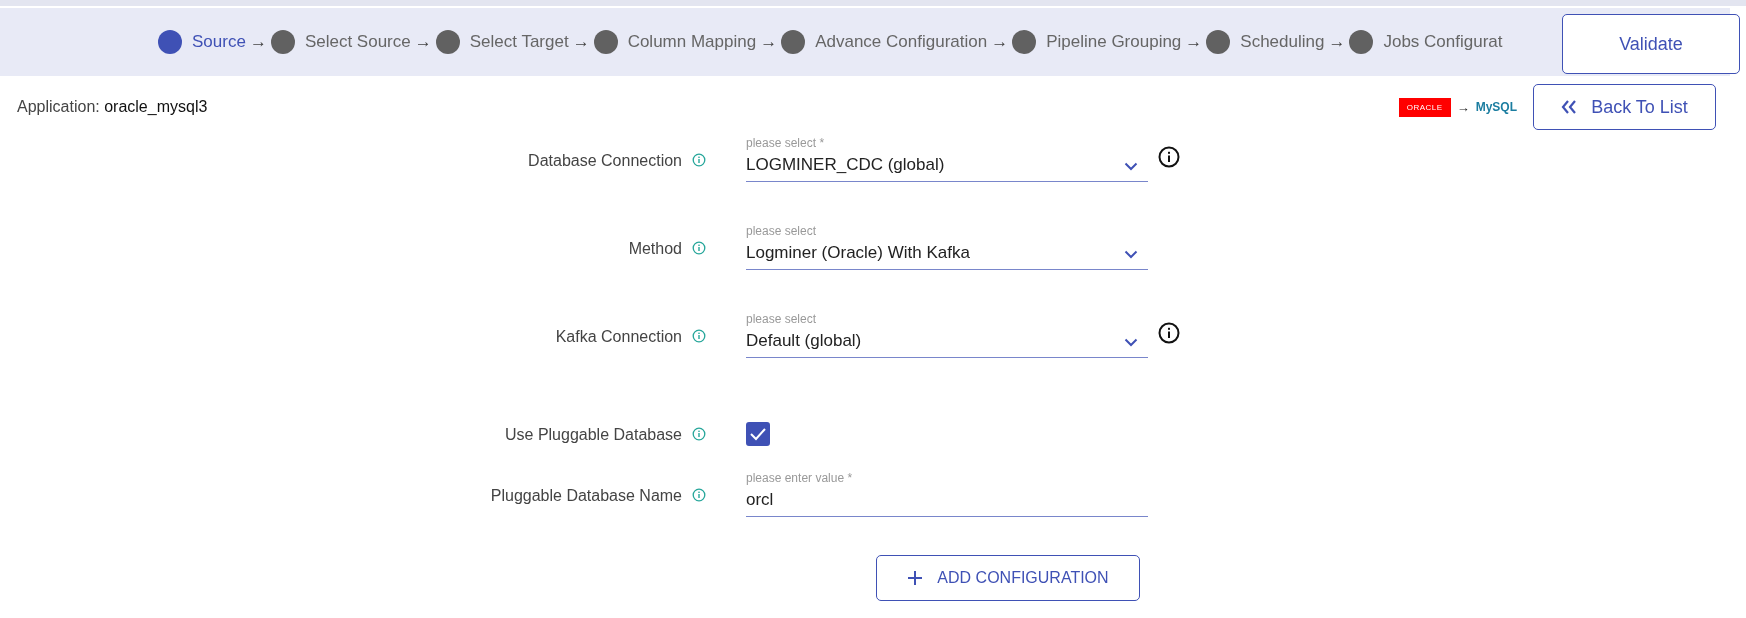 The height and width of the screenshot is (618, 1746). What do you see at coordinates (1624, 107) in the screenshot?
I see `back-to-list-button: Back To List` at bounding box center [1624, 107].